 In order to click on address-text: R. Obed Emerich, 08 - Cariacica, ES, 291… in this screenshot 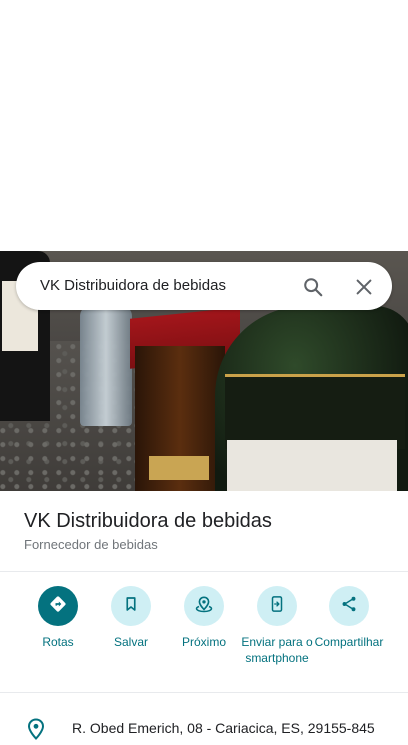, I will do `click(223, 728)`.